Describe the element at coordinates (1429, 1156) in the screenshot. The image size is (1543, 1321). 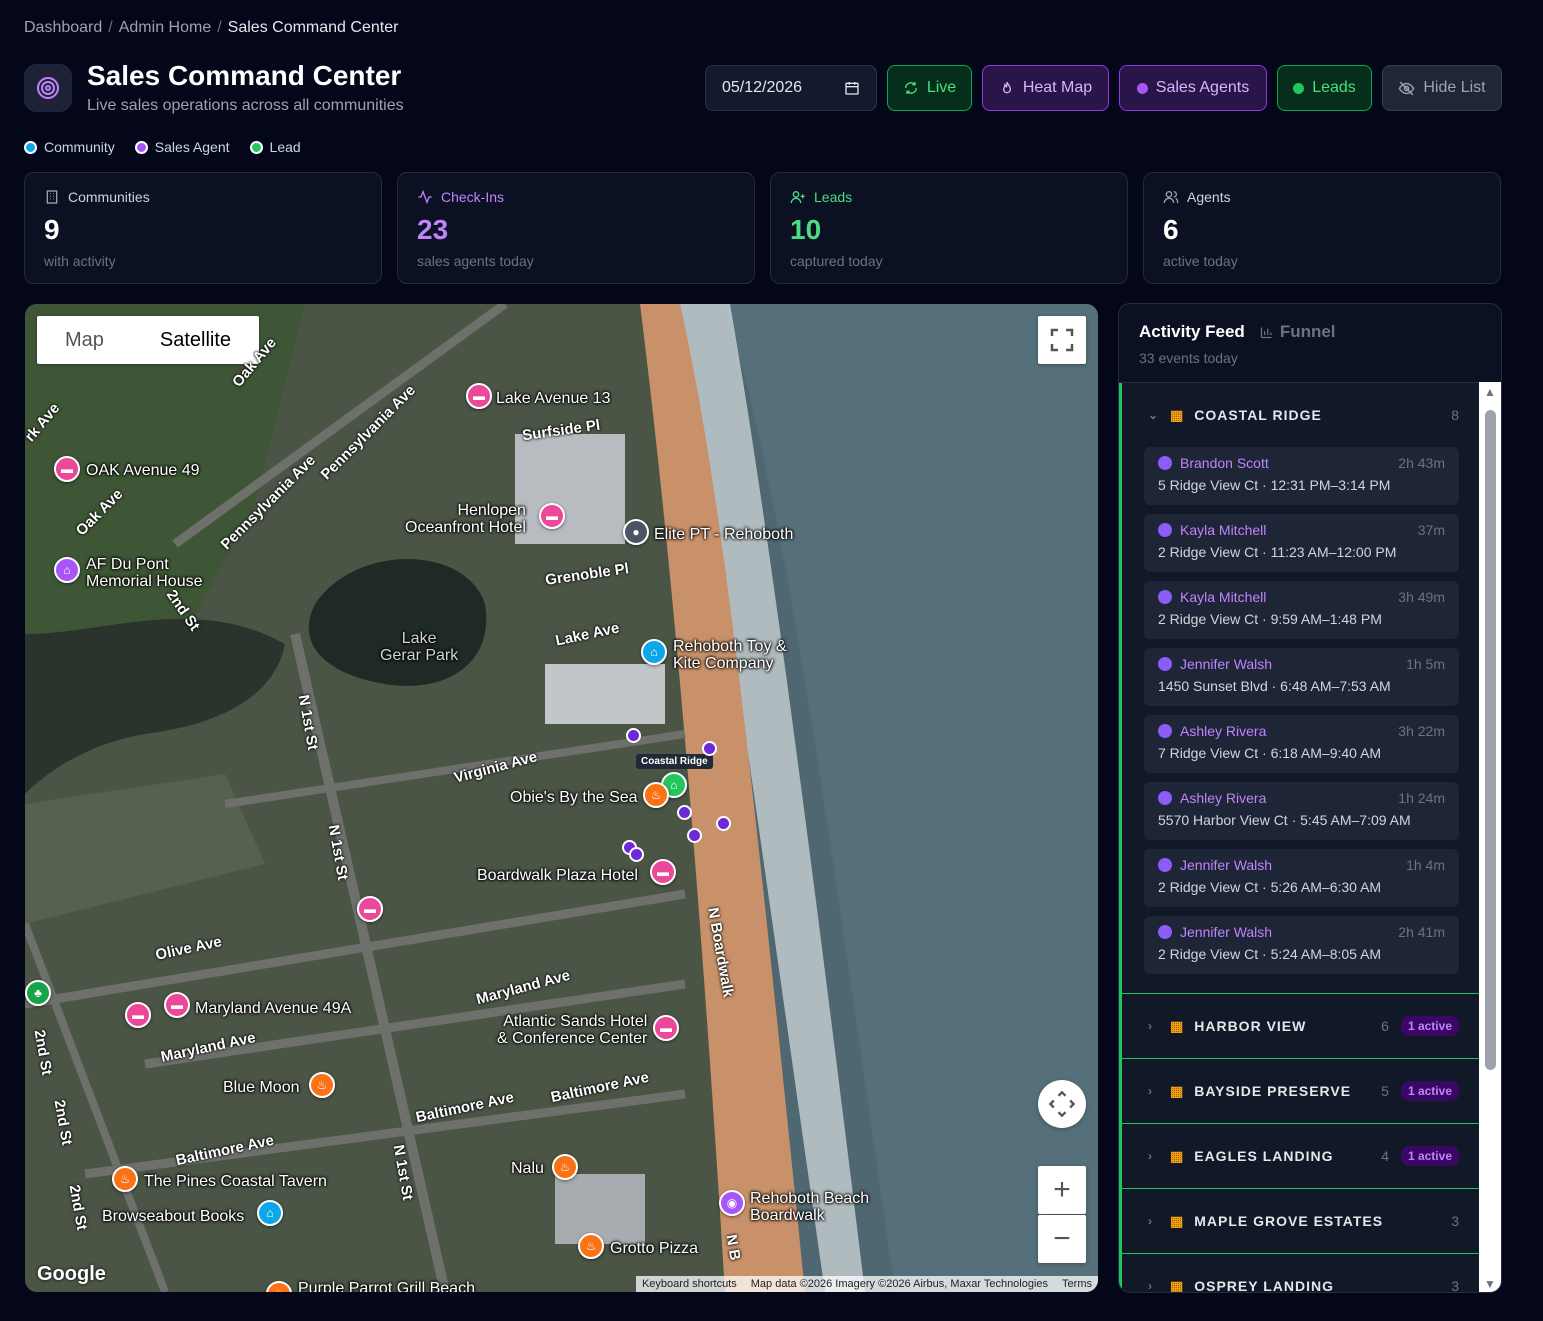
I see `active-badge: 1 active` at that location.